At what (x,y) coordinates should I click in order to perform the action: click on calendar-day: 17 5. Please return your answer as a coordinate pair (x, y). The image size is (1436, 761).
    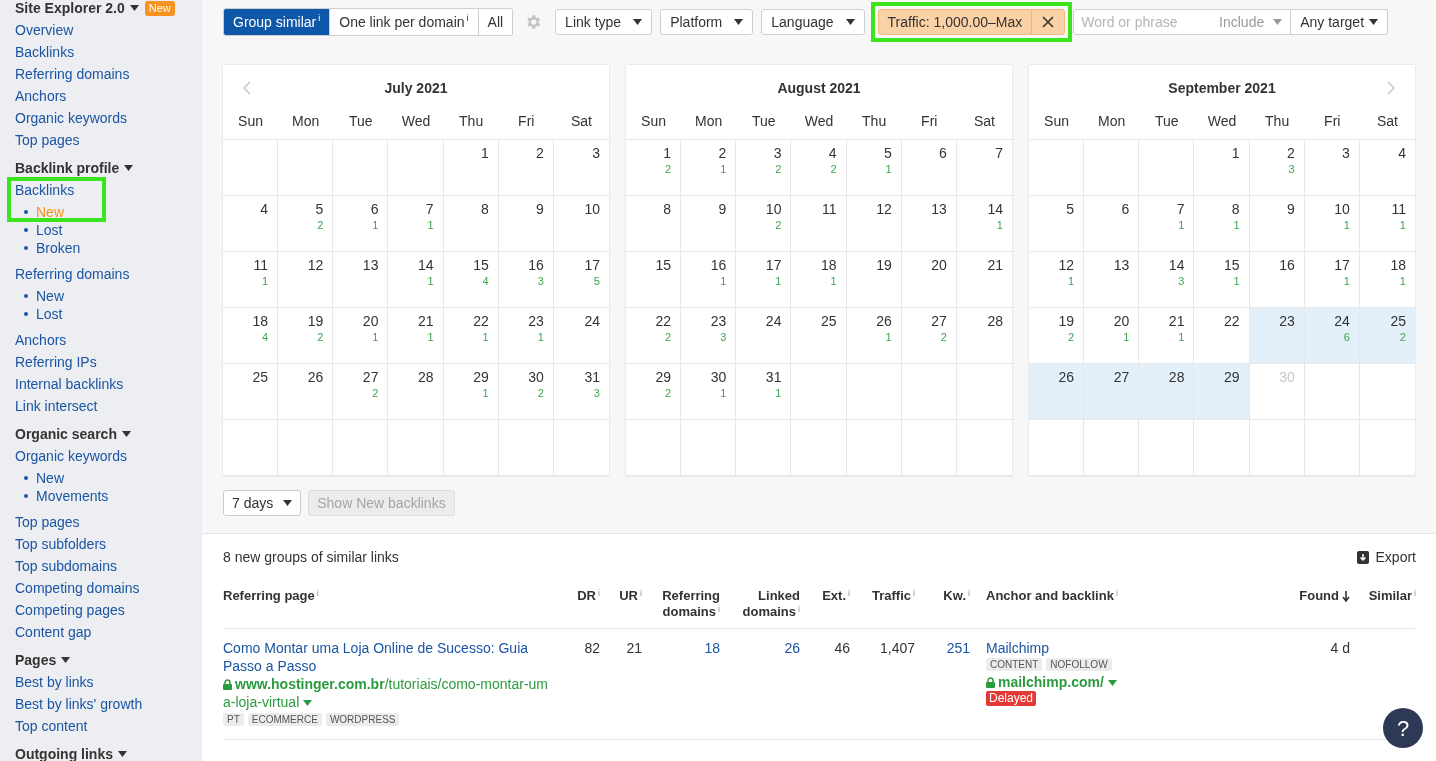
    Looking at the image, I should click on (581, 280).